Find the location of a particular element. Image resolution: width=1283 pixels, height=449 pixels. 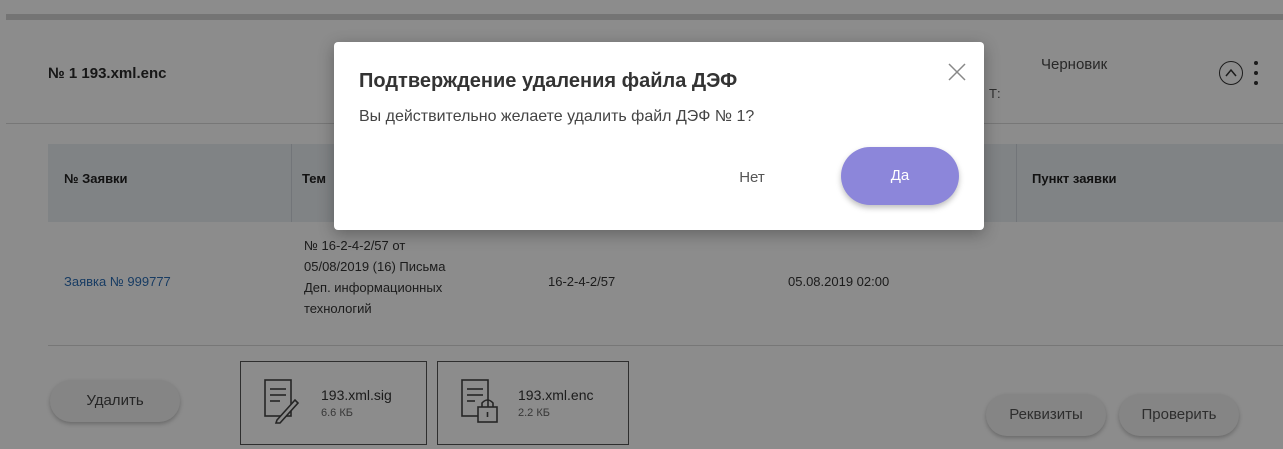

no-button: Нет is located at coordinates (752, 178).